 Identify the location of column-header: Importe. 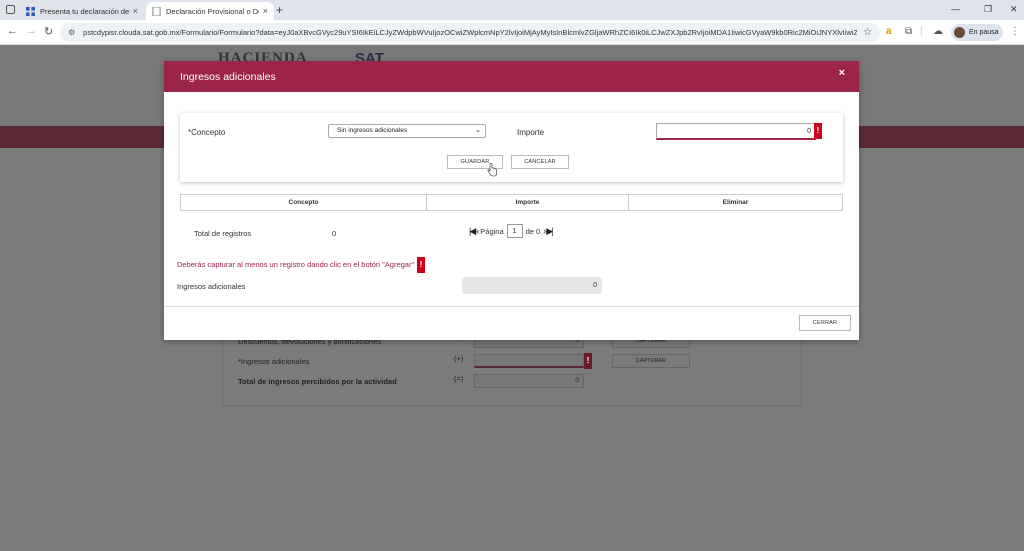
(527, 202).